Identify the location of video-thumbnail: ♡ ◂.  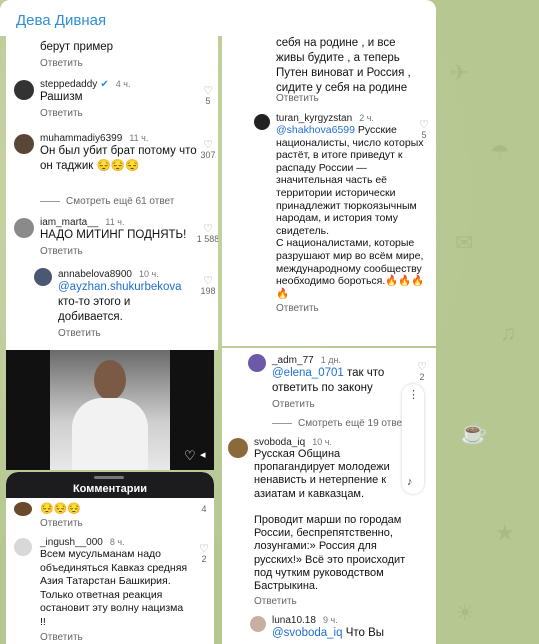
(110, 410).